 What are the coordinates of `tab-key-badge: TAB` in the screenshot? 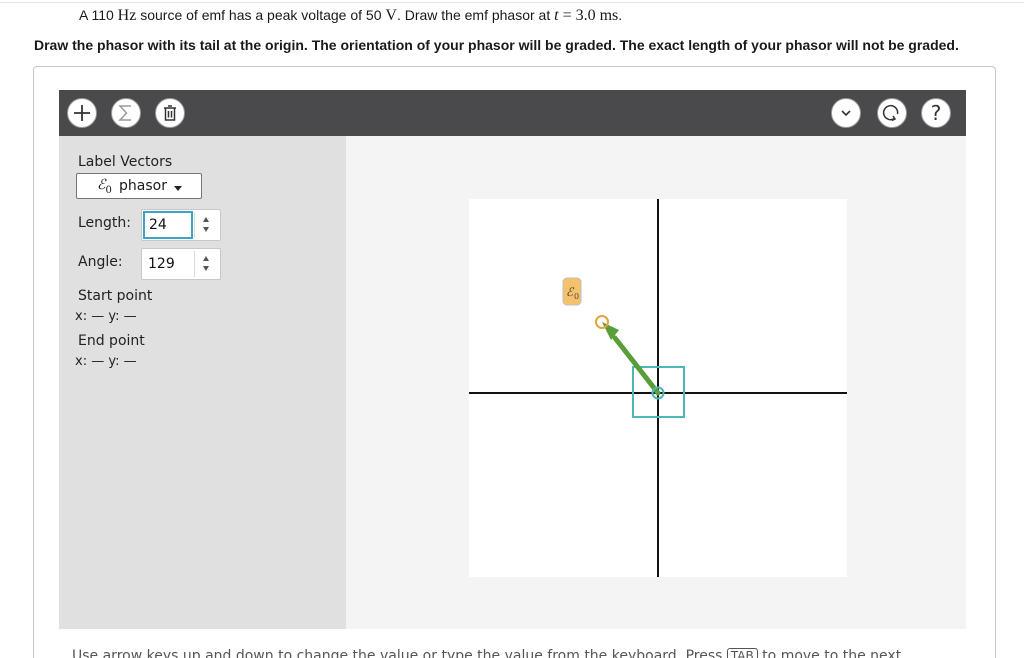 It's located at (742, 653).